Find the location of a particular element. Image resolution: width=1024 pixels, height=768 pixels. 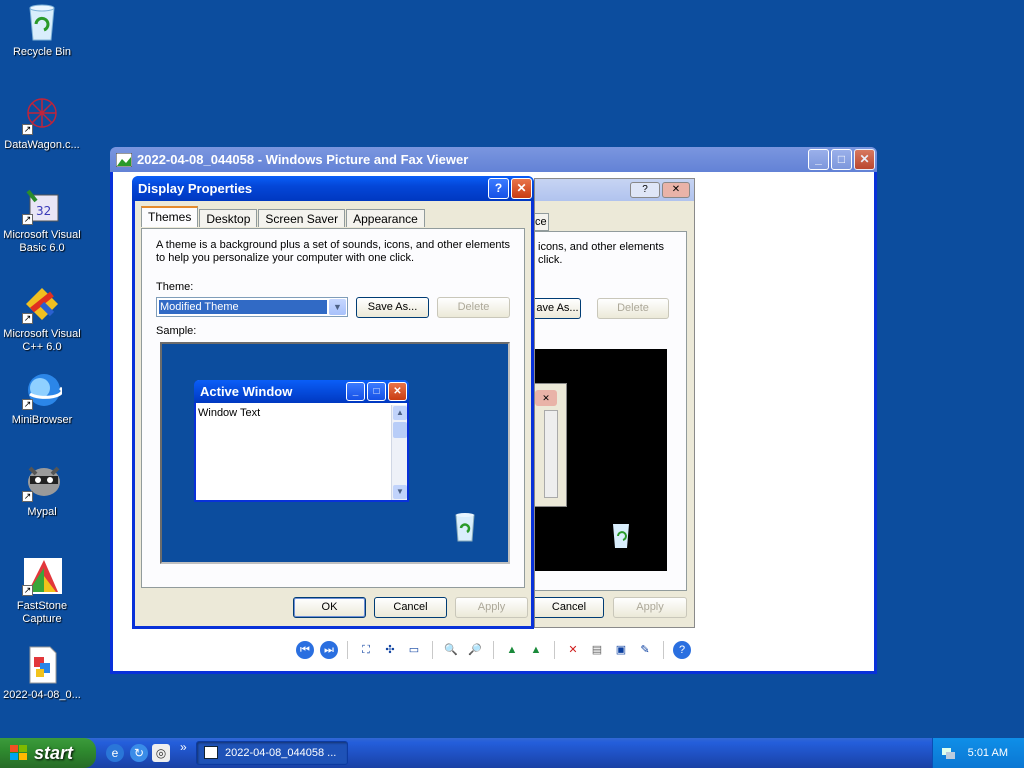

desktop-icon-minibrowser: ↗ MiniBrowser is located at coordinates (42, 398).